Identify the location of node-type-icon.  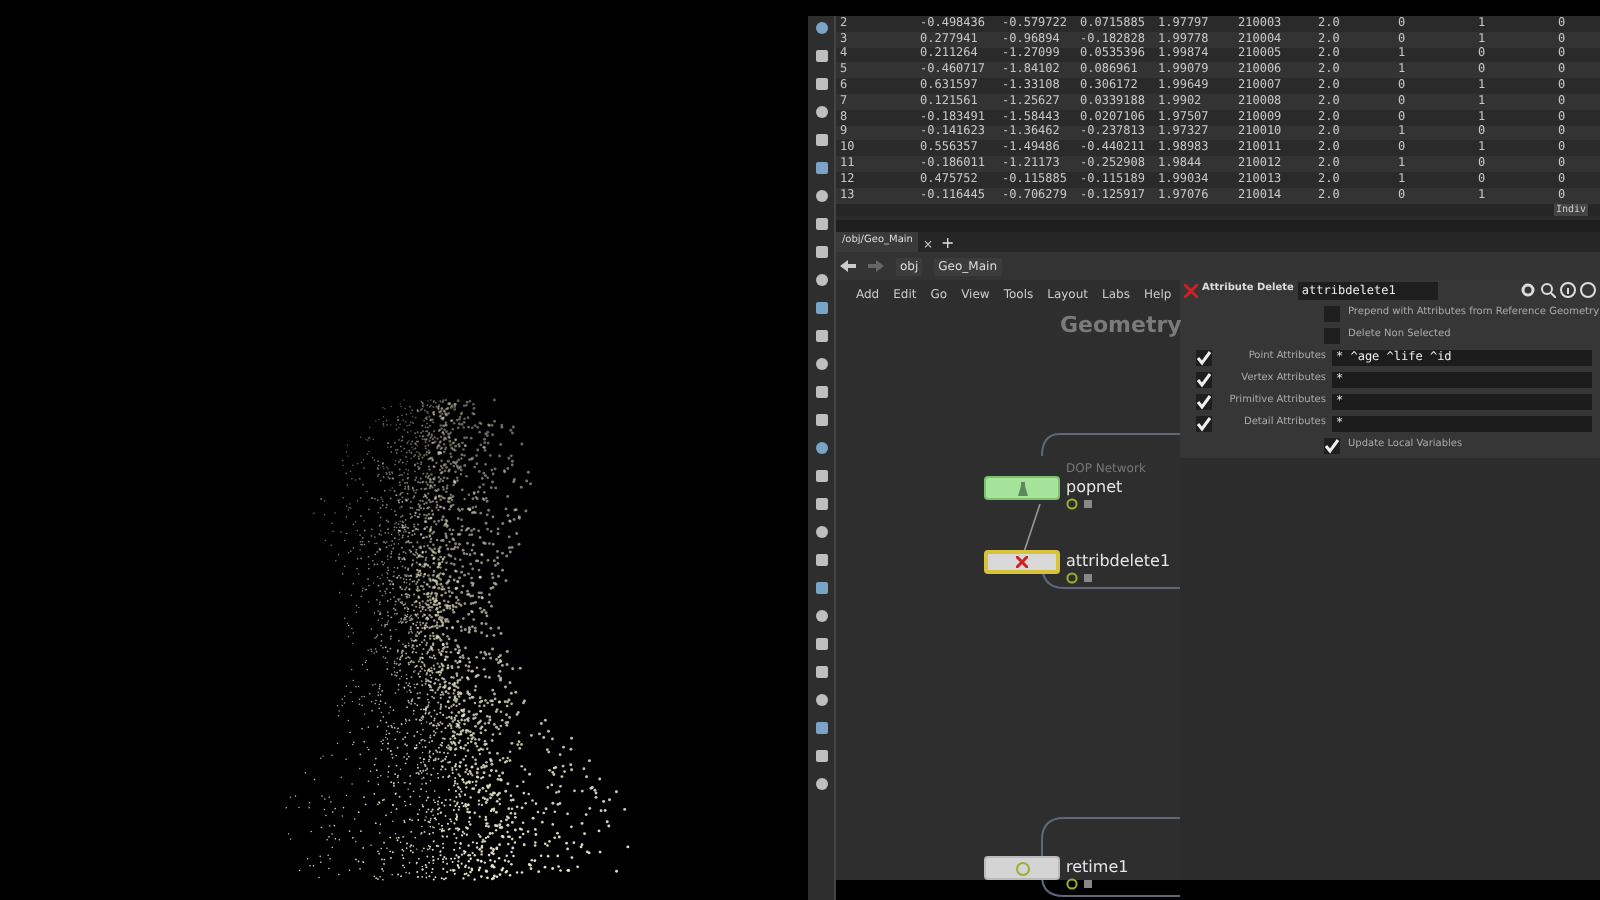
(1191, 290).